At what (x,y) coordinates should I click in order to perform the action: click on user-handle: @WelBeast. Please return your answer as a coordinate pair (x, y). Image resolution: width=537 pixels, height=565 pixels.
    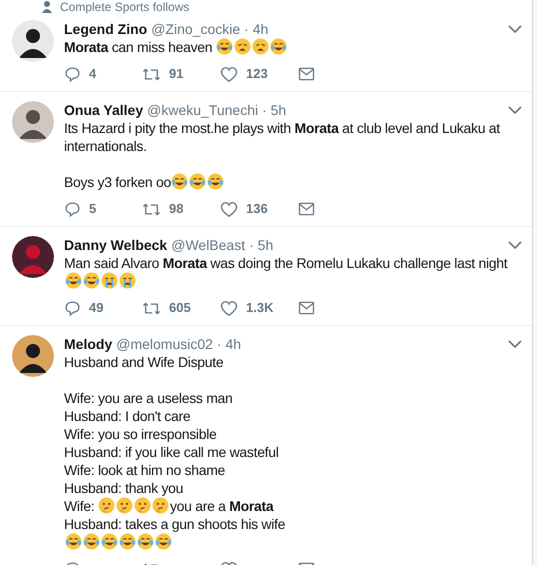
    Looking at the image, I should click on (208, 245).